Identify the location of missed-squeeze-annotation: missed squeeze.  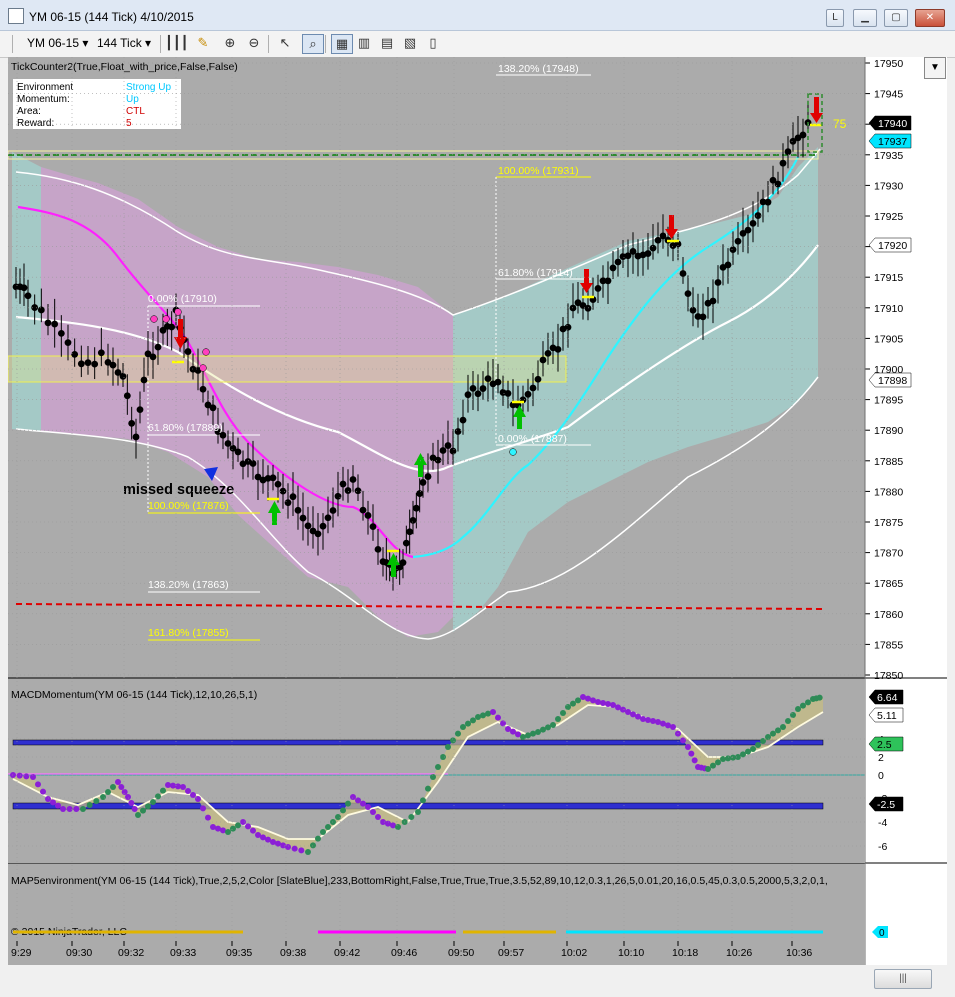
(178, 490).